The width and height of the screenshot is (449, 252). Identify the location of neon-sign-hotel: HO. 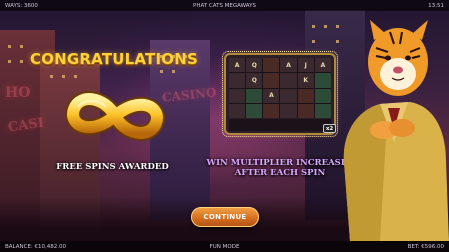
(18, 93).